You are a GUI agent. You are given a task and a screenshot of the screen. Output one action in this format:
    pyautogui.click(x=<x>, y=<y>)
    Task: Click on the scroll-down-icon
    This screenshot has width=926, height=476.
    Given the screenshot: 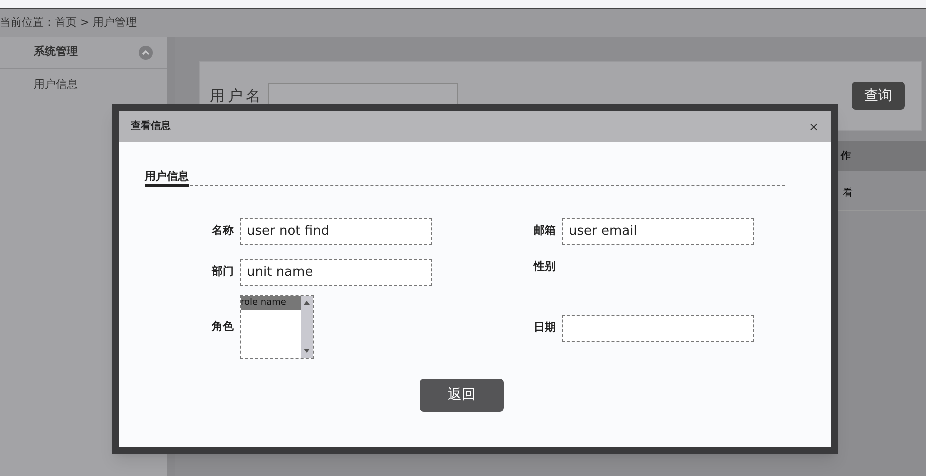 What is the action you would take?
    pyautogui.click(x=307, y=351)
    